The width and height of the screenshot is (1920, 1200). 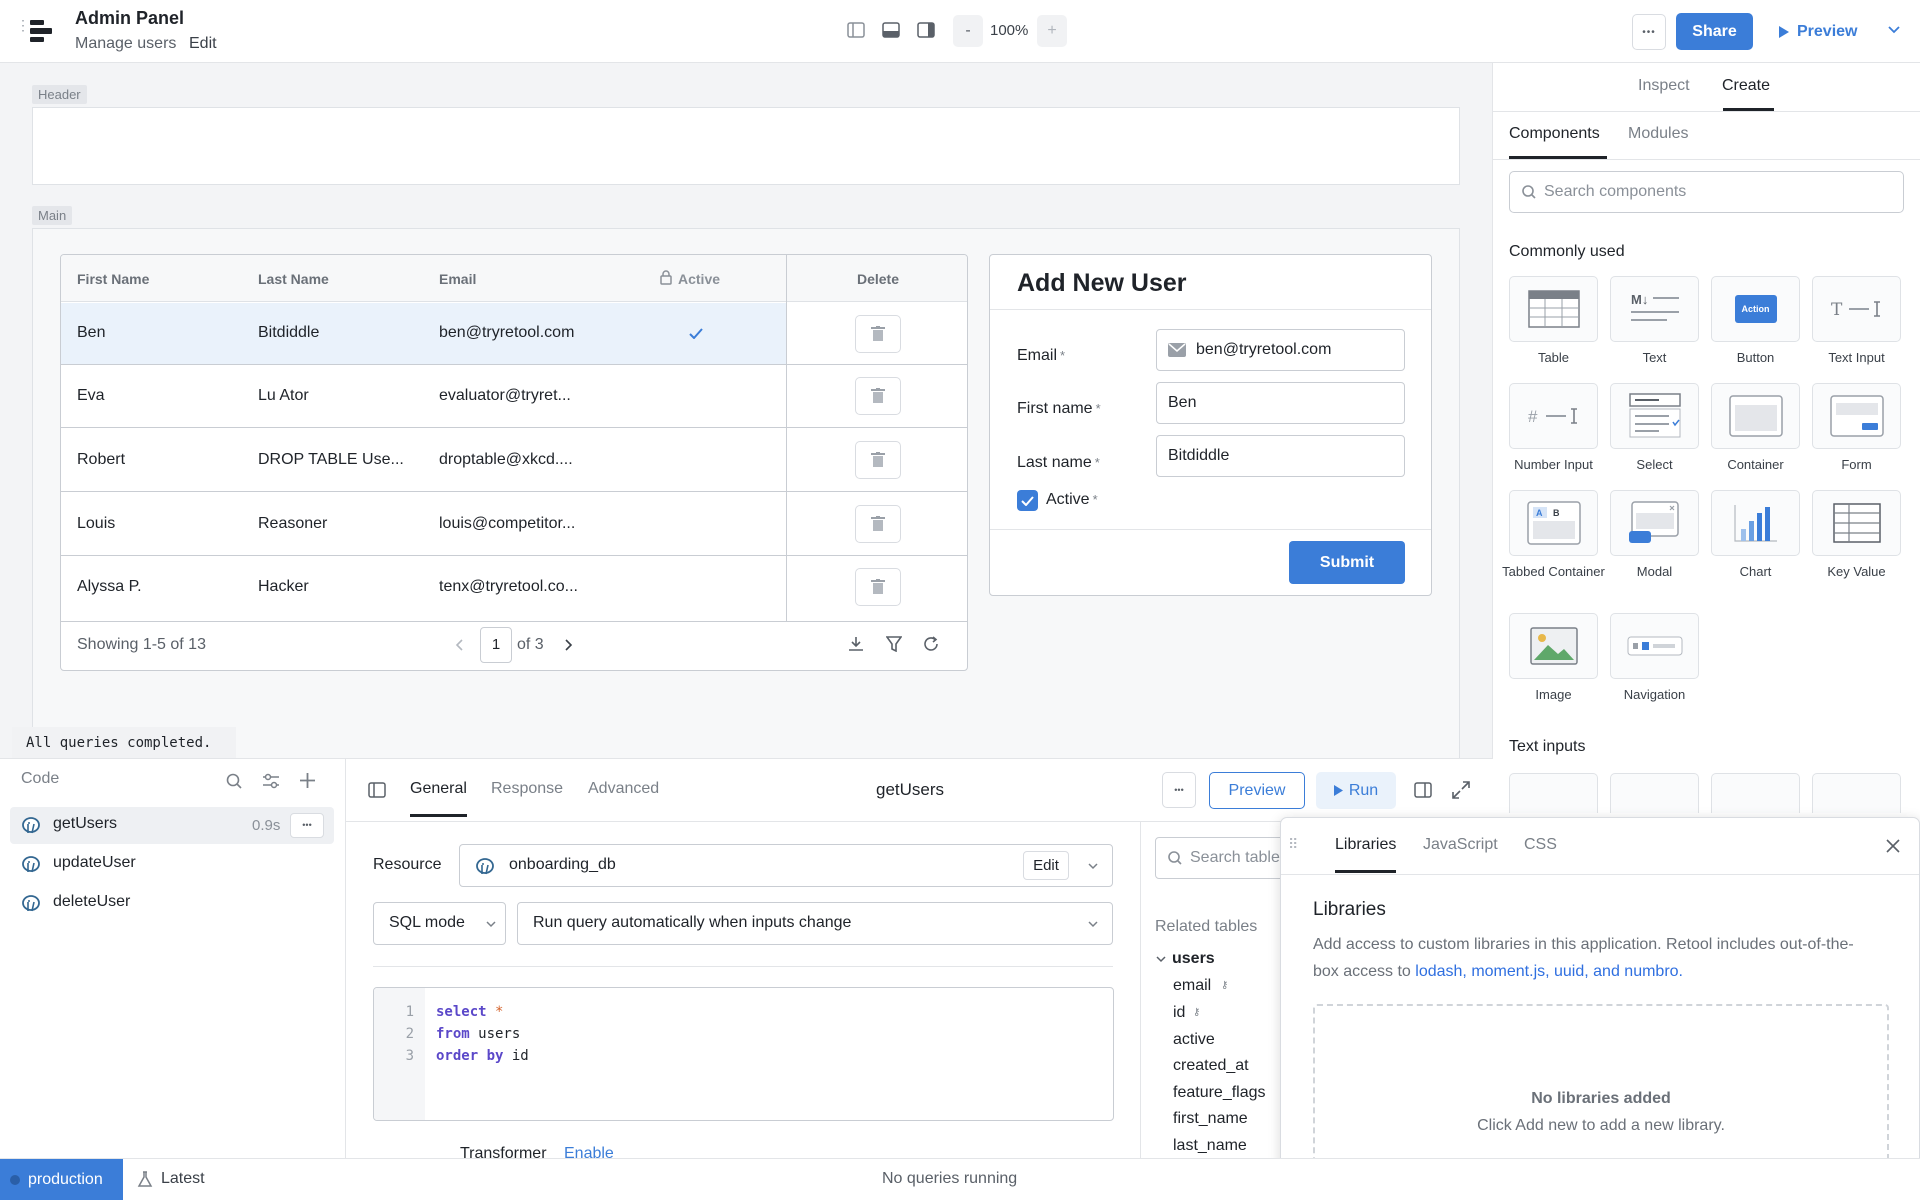 What do you see at coordinates (1714, 31) in the screenshot?
I see `share-button: Share` at bounding box center [1714, 31].